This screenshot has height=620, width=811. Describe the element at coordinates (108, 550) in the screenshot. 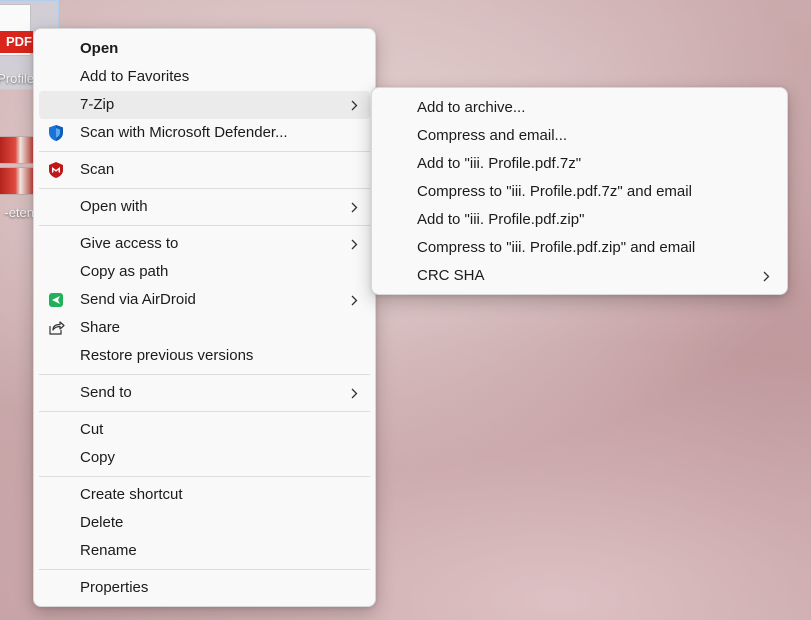

I see `menu-item-label: Rename` at that location.